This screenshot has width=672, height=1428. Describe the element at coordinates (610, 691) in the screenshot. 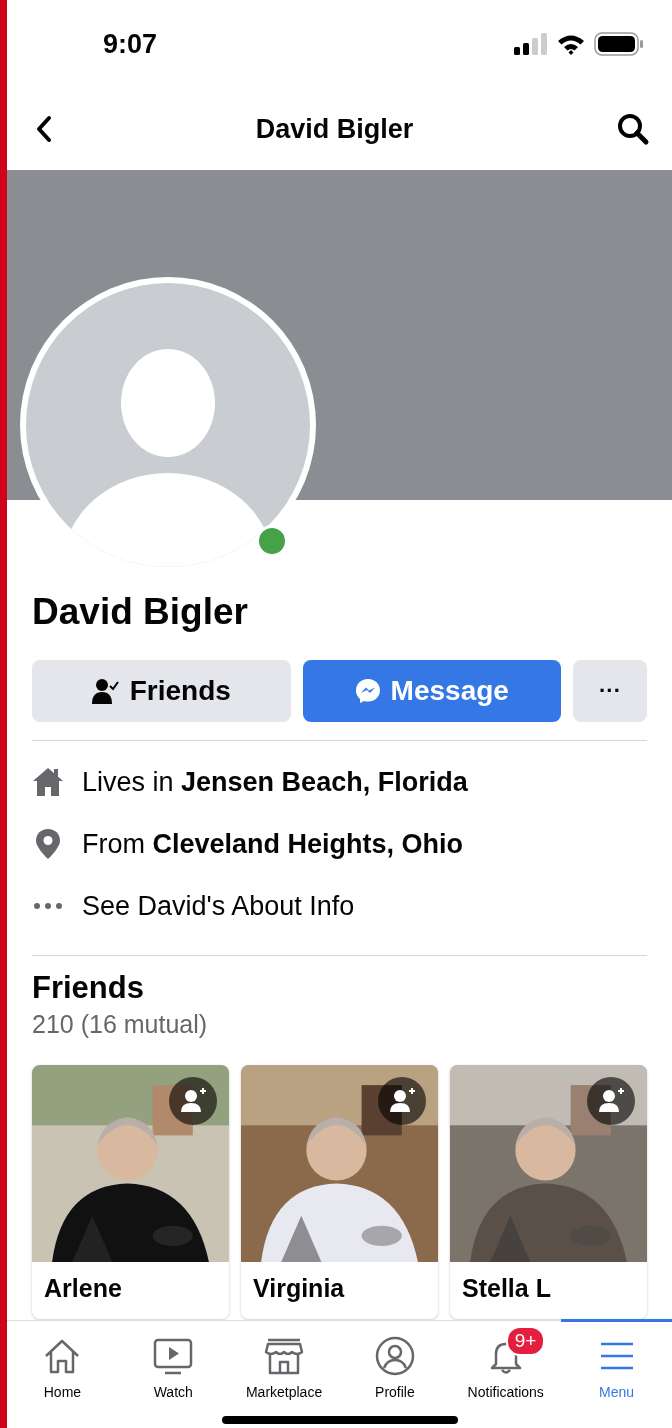

I see `more-button: ···` at that location.